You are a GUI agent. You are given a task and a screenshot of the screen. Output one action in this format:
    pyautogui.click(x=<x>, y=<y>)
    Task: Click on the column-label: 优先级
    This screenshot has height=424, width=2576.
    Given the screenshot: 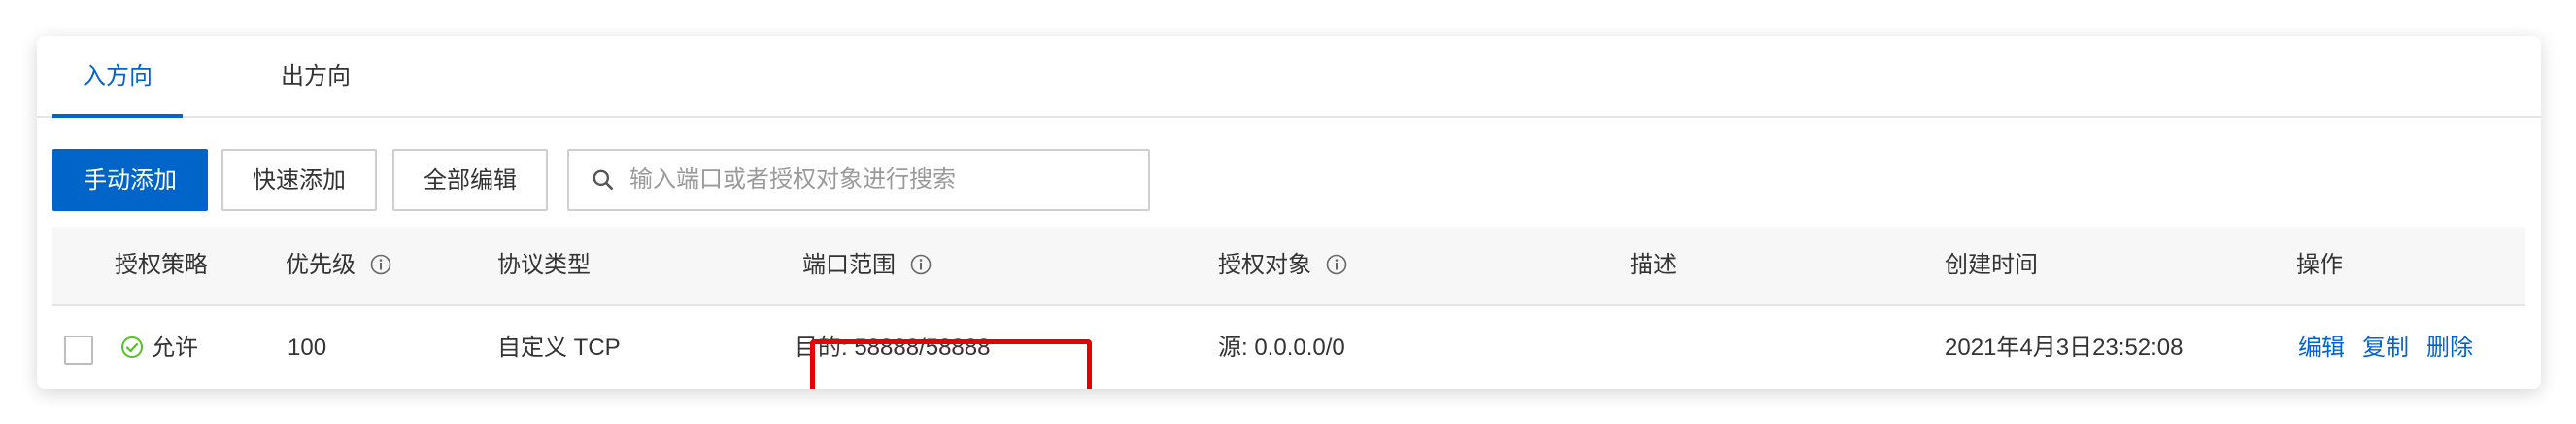 What is the action you would take?
    pyautogui.click(x=321, y=265)
    